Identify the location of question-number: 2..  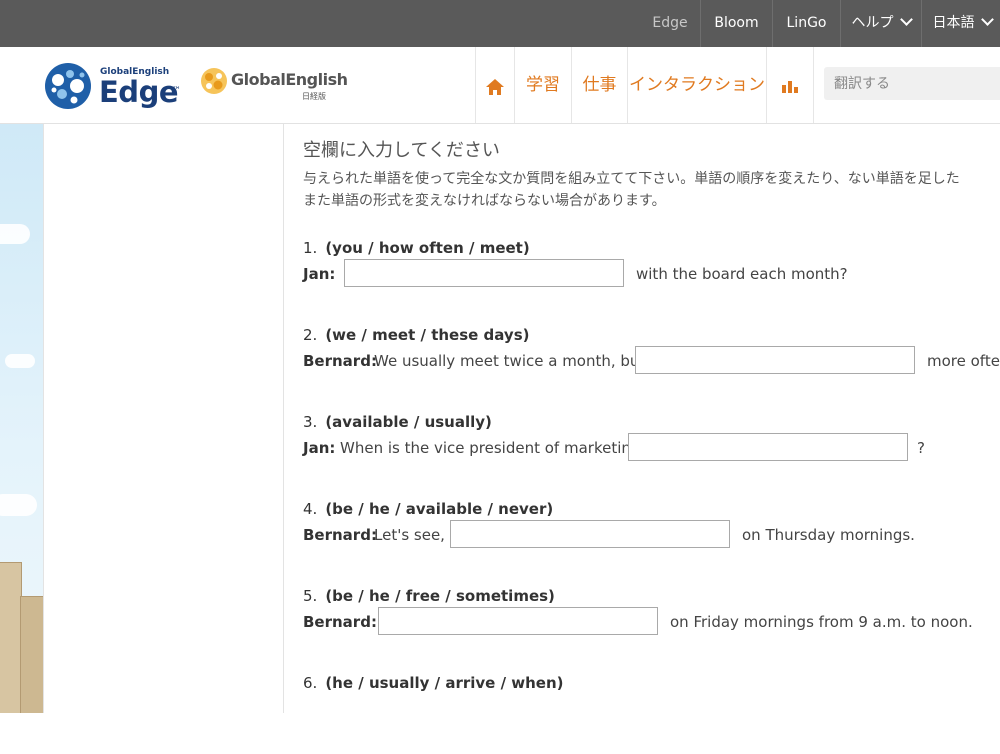
(310, 335).